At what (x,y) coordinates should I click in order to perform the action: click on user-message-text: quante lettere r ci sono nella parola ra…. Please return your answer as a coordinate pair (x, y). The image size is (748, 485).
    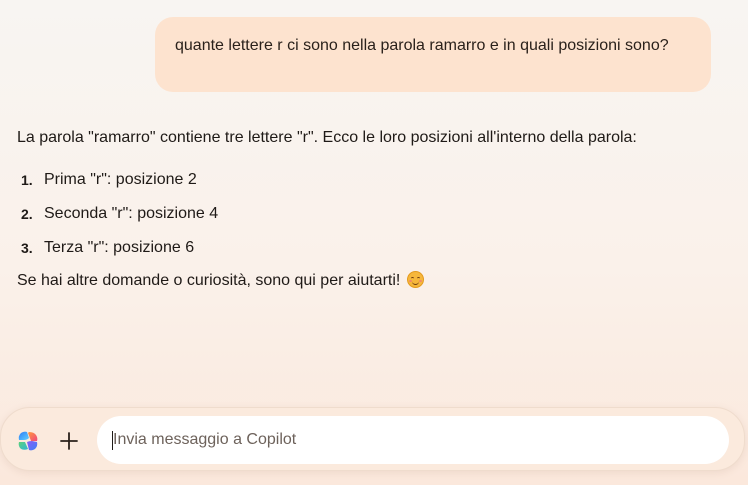
    Looking at the image, I should click on (422, 45).